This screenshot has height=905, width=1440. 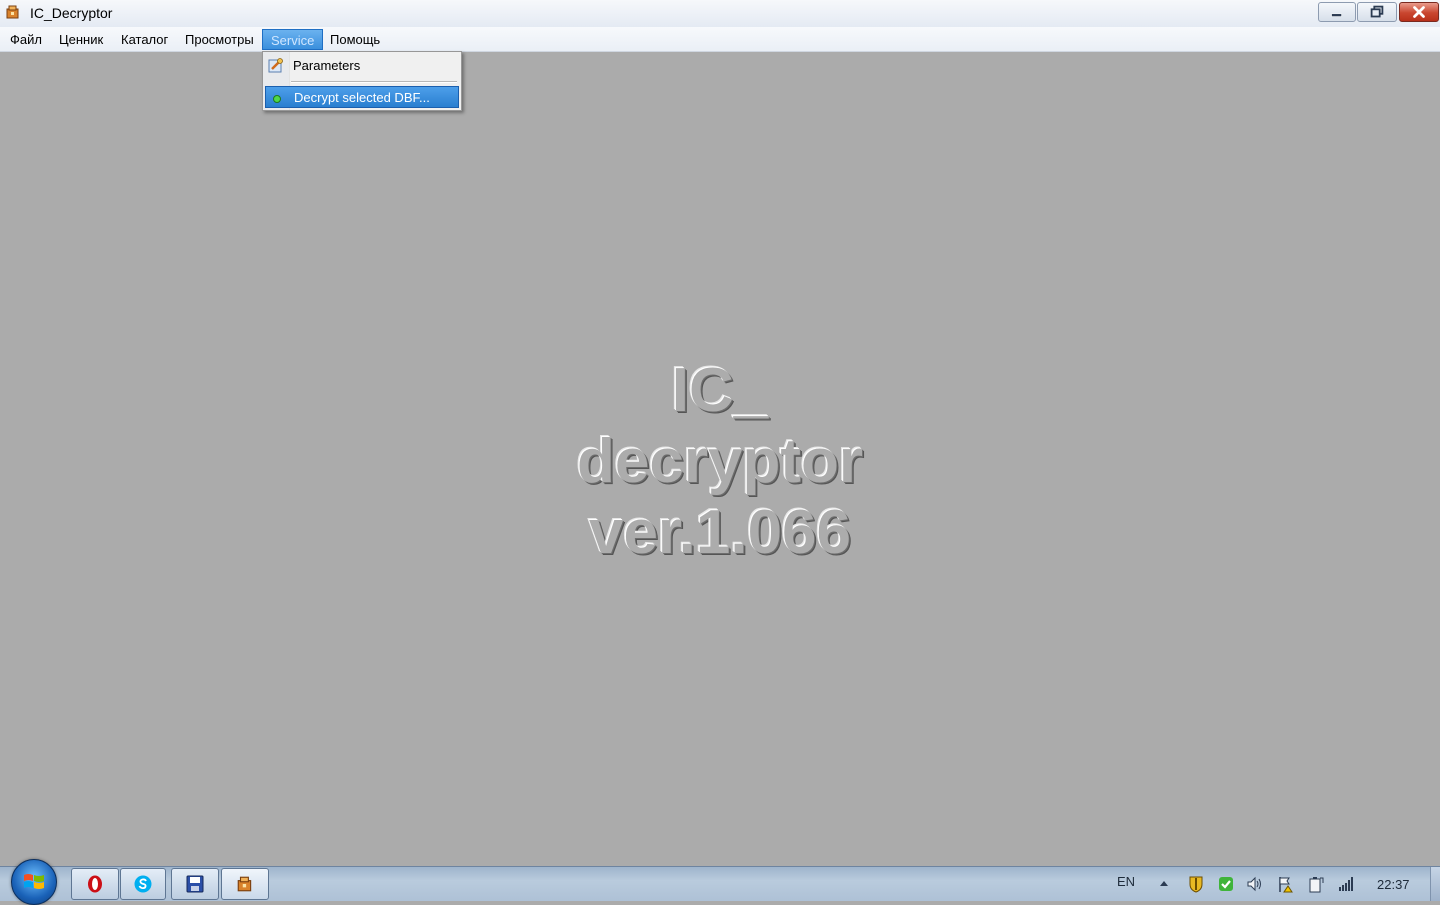 I want to click on show-desktop-button, so click(x=1435, y=884).